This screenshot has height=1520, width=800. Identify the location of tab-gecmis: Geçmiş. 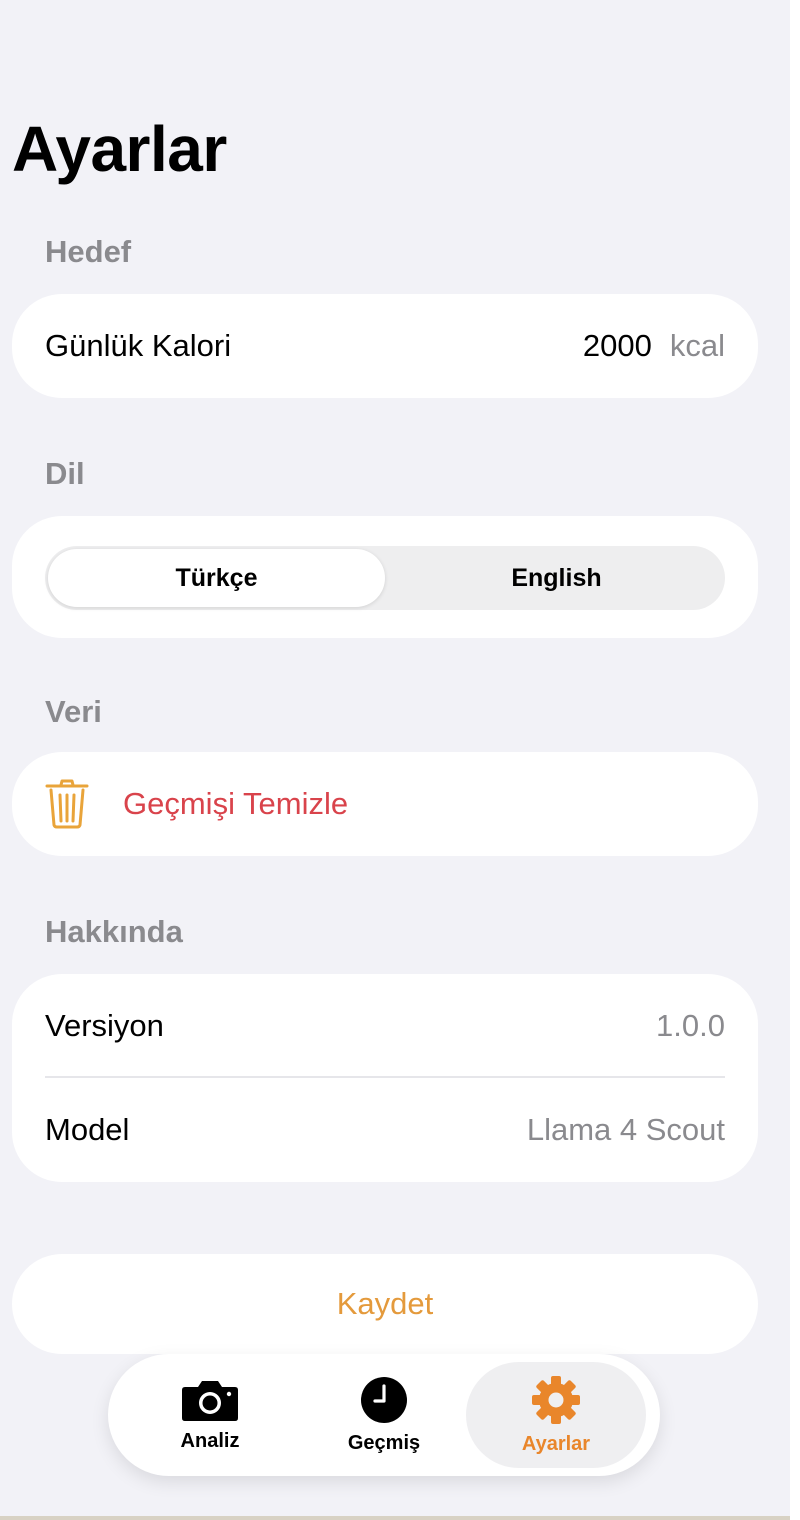
(384, 1415).